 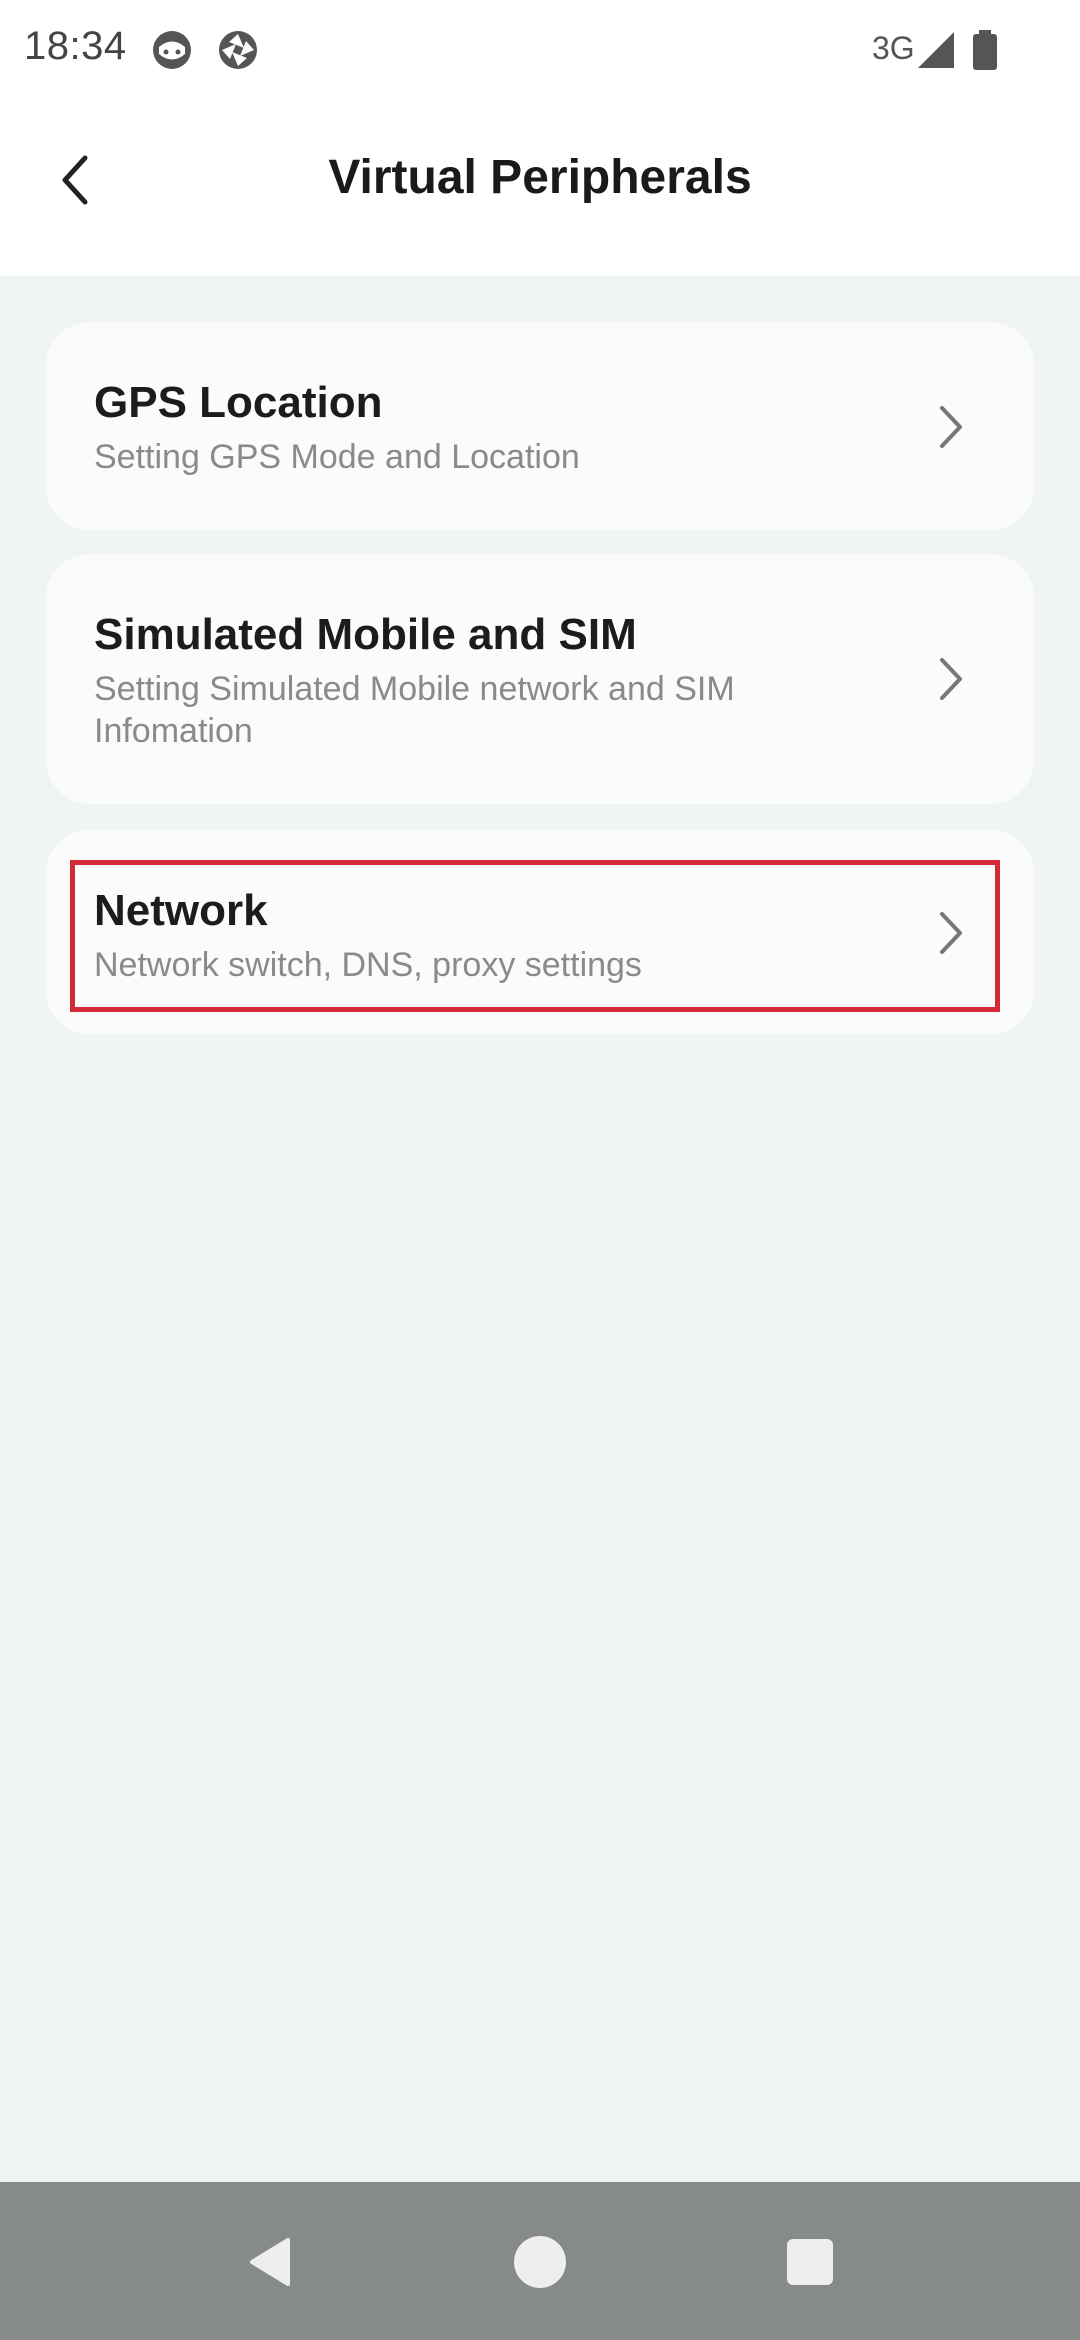 I want to click on back-triangle-icon, so click(x=270, y=2262).